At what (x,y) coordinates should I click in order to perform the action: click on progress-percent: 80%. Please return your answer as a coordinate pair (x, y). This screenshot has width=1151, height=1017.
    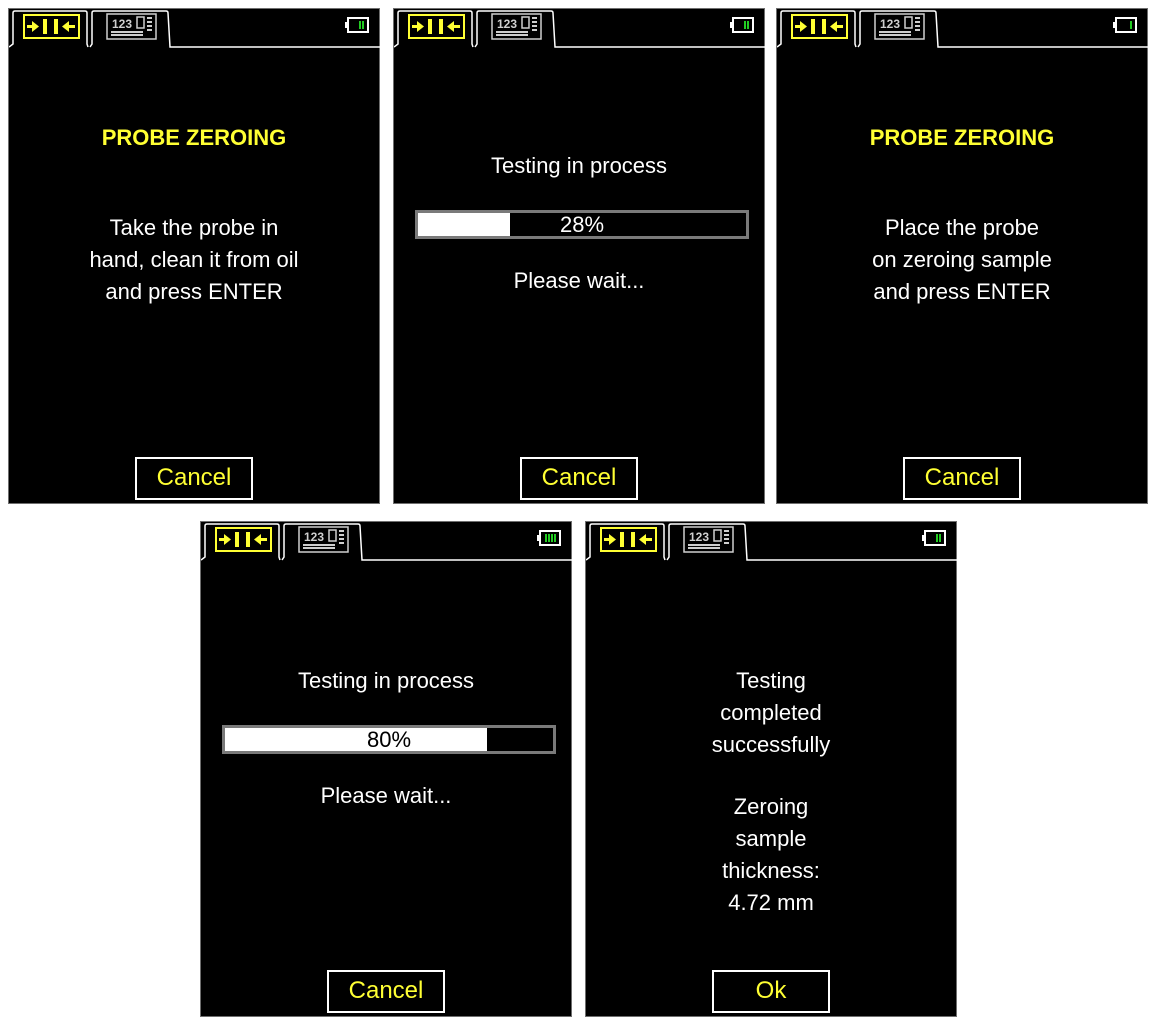
    Looking at the image, I should click on (389, 739).